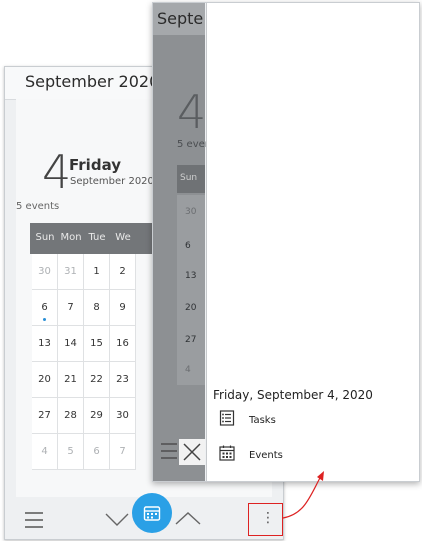 The height and width of the screenshot is (541, 422). Describe the element at coordinates (227, 455) in the screenshot. I see `calendar-grid-icon` at that location.